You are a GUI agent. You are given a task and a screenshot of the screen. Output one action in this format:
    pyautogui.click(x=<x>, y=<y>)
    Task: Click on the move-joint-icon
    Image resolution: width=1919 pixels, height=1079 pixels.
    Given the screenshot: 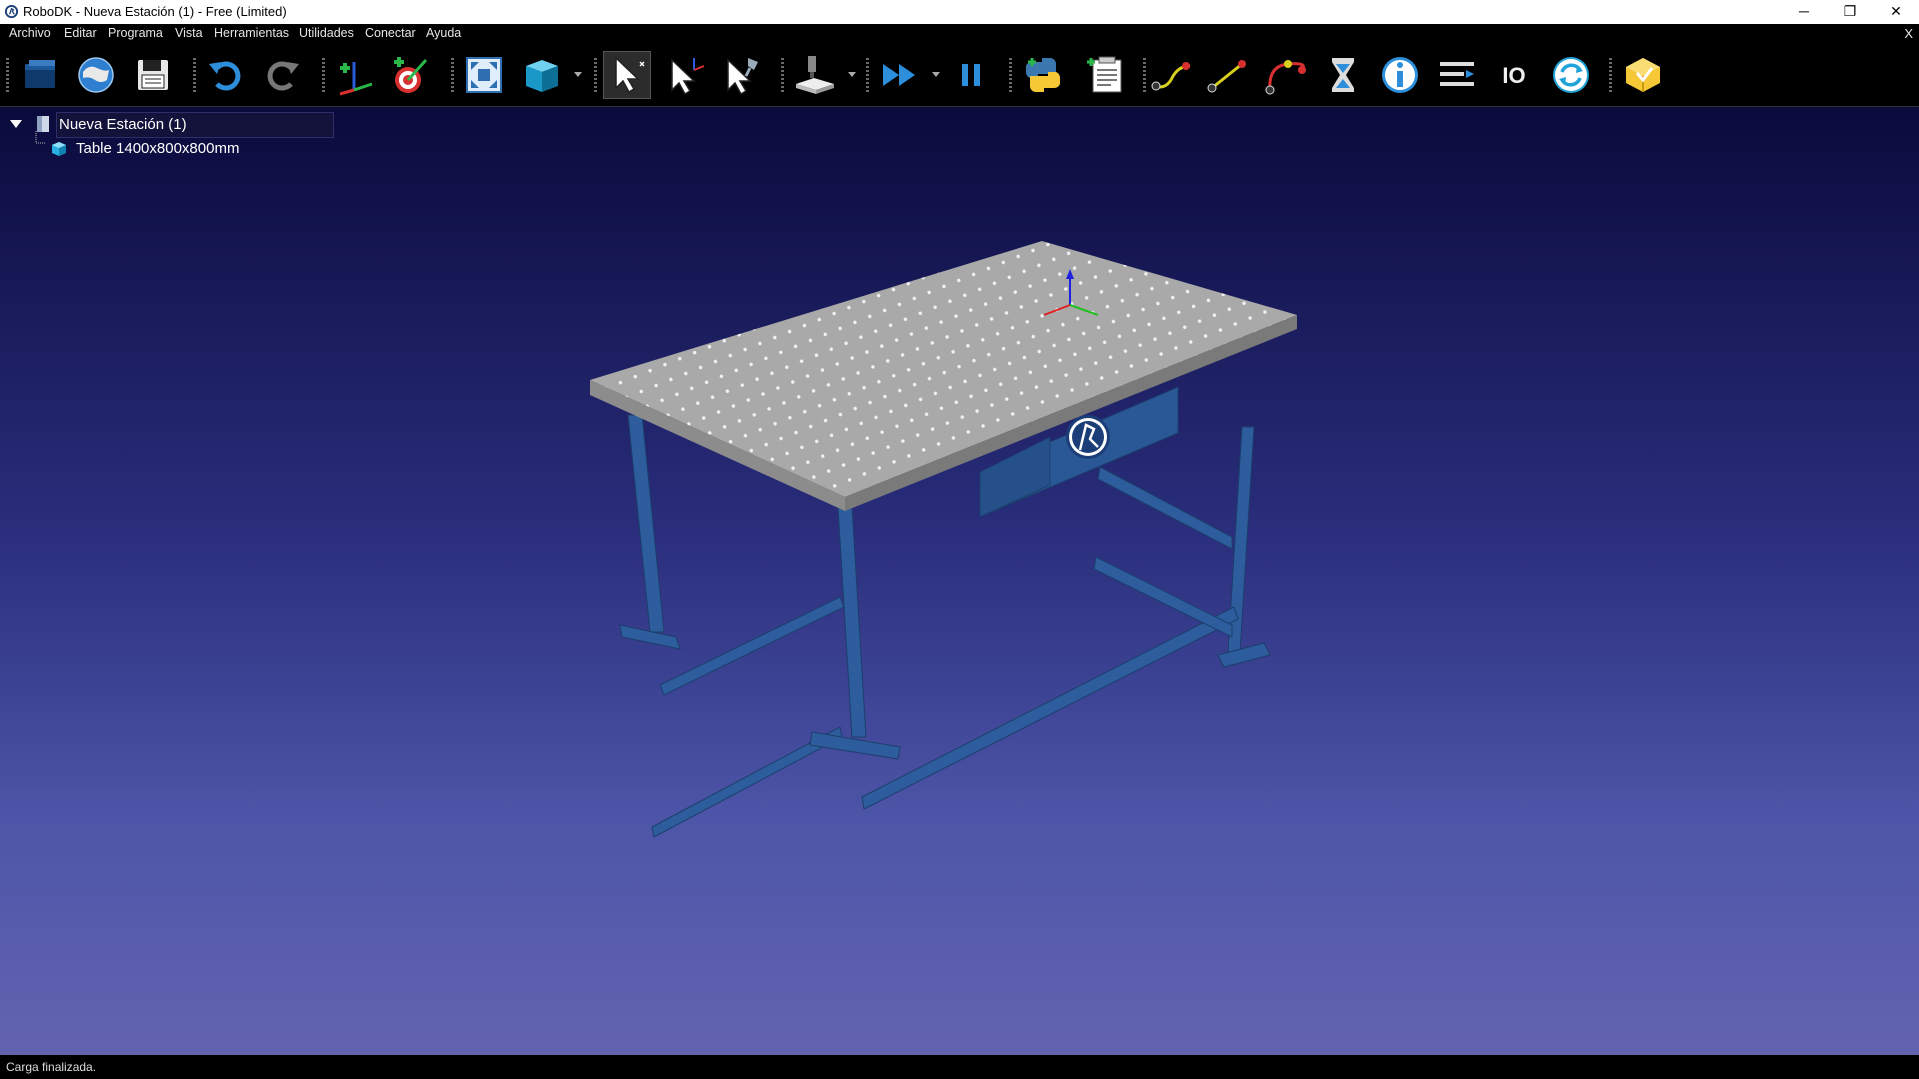 What is the action you would take?
    pyautogui.click(x=1171, y=75)
    